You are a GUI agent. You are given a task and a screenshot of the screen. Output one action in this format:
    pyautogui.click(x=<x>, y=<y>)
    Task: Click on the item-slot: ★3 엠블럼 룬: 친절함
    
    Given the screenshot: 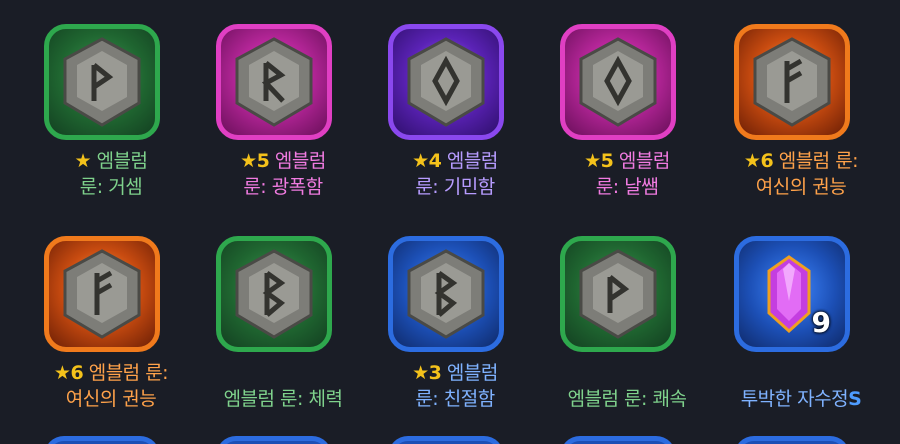 What is the action you would take?
    pyautogui.click(x=430, y=317)
    